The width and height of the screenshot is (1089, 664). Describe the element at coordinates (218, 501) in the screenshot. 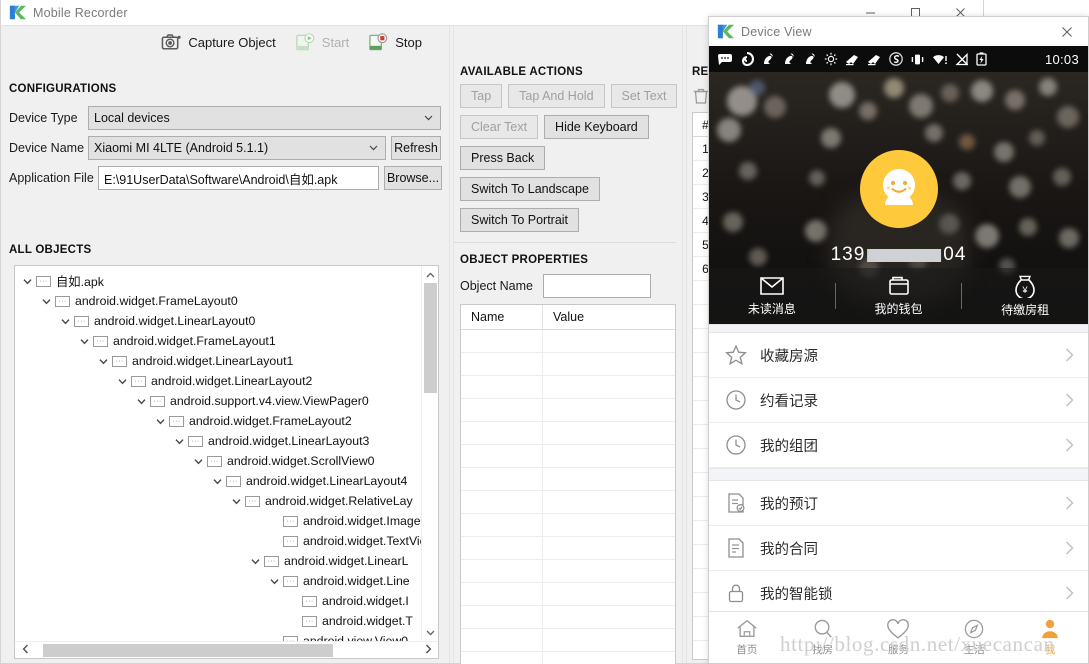

I see `tree-node: ··· android.widget.RelativeLay` at that location.